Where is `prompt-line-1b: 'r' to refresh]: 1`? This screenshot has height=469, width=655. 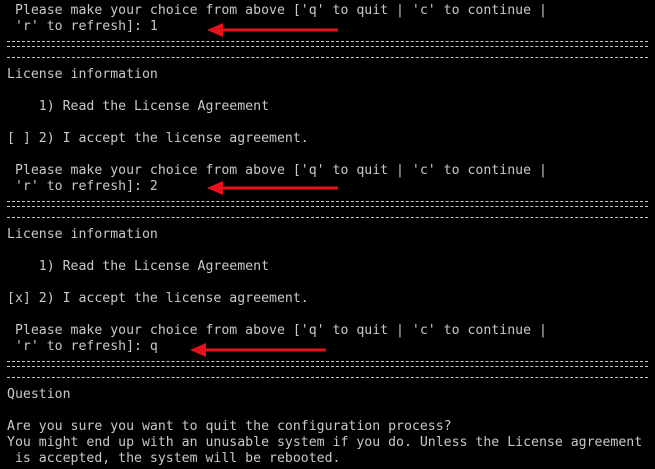
prompt-line-1b: 'r' to refresh]: 1 is located at coordinates (82, 26).